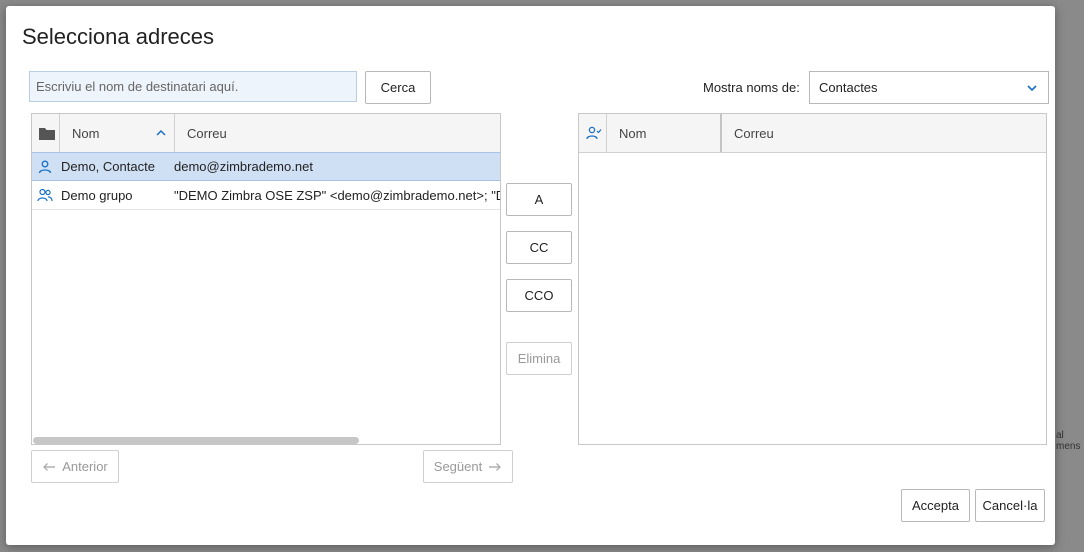 This screenshot has width=1084, height=552. Describe the element at coordinates (266, 133) in the screenshot. I see `source-list-header: Nom Correu` at that location.